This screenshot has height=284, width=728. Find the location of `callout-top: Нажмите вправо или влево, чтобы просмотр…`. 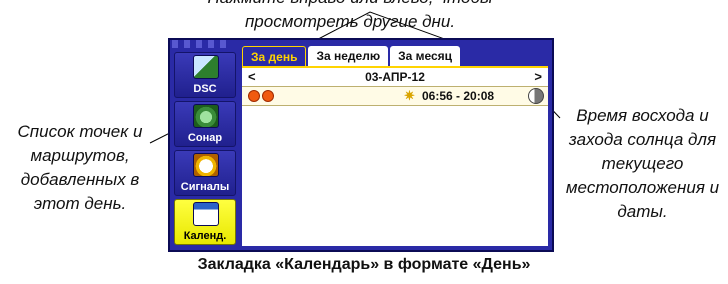

callout-top: Нажмите вправо или влево, чтобы просмотр… is located at coordinates (350, 15).